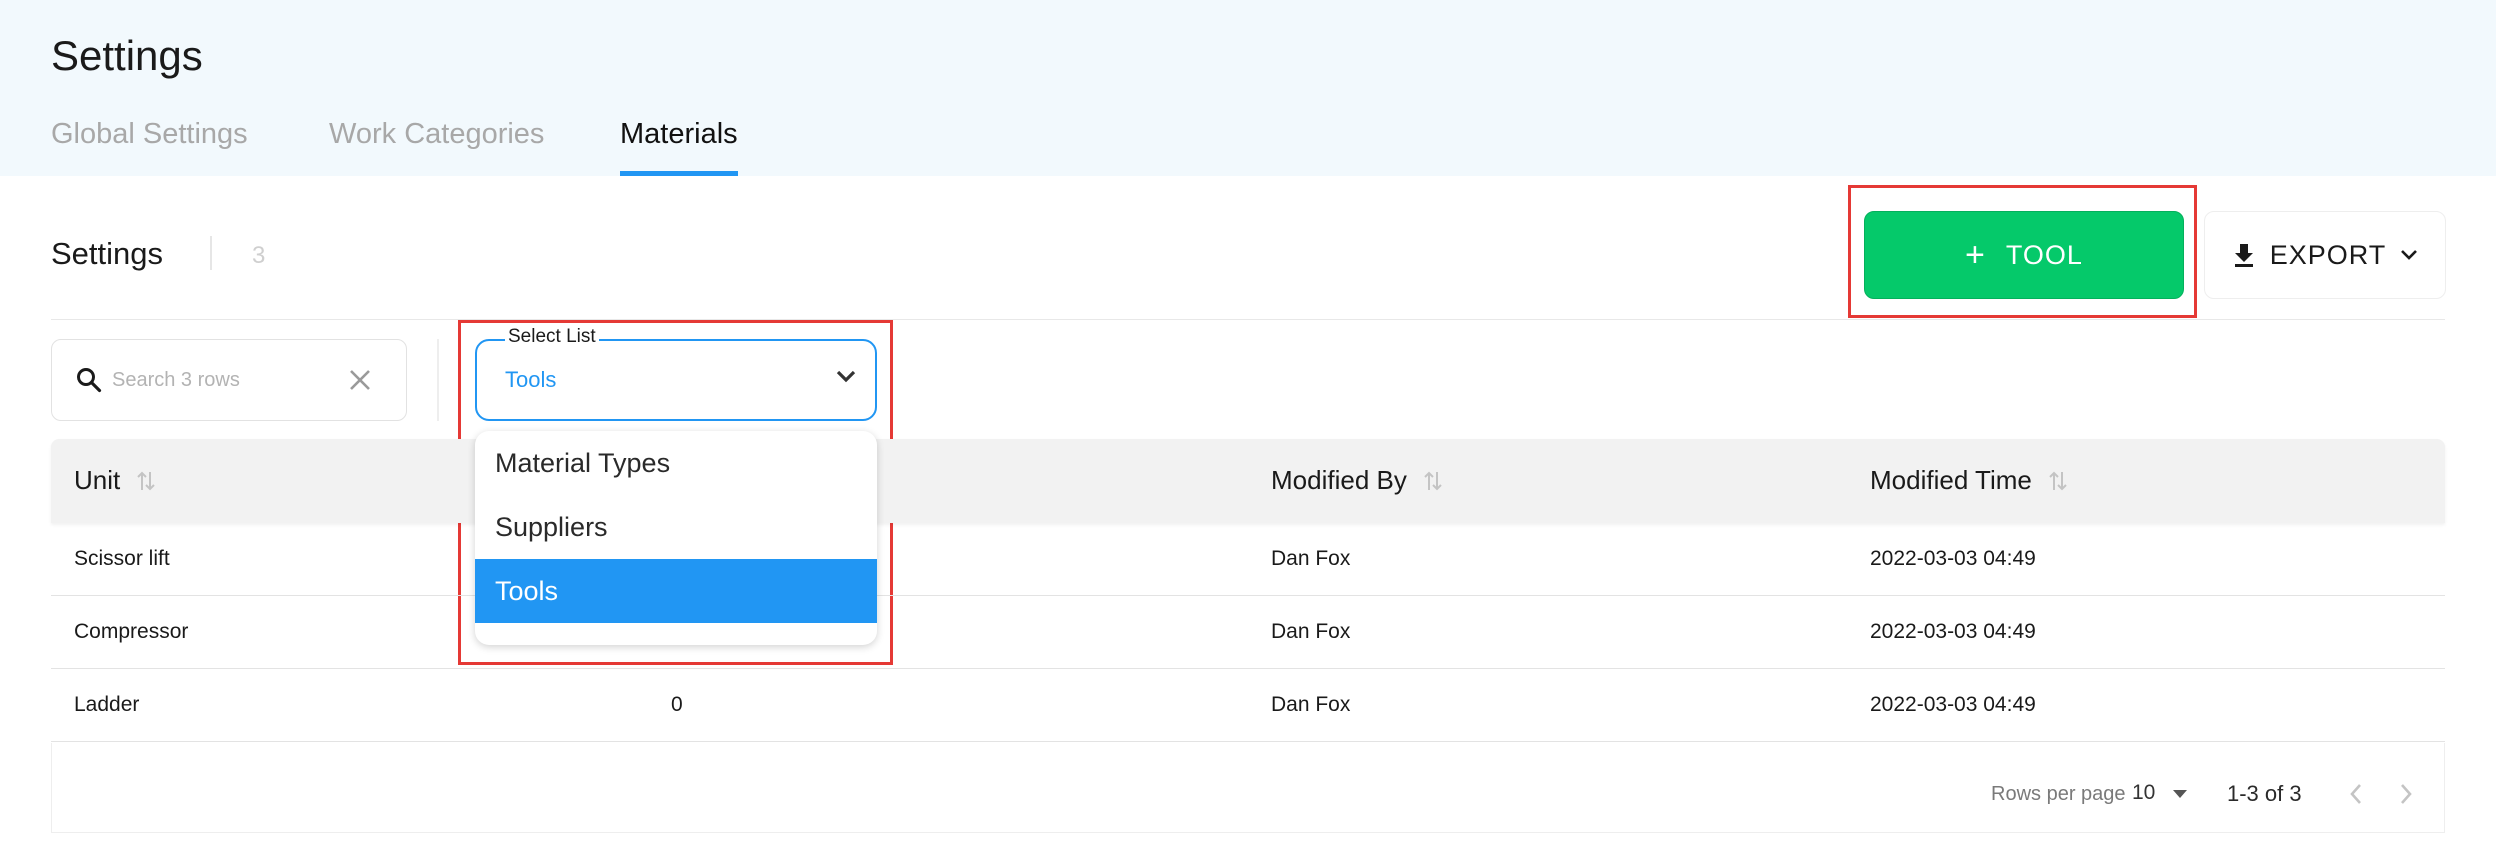 The image size is (2496, 850). What do you see at coordinates (1248, 705) in the screenshot?
I see `table-row: Ladder 0 Dan Fox 2022-03-03 04:49` at bounding box center [1248, 705].